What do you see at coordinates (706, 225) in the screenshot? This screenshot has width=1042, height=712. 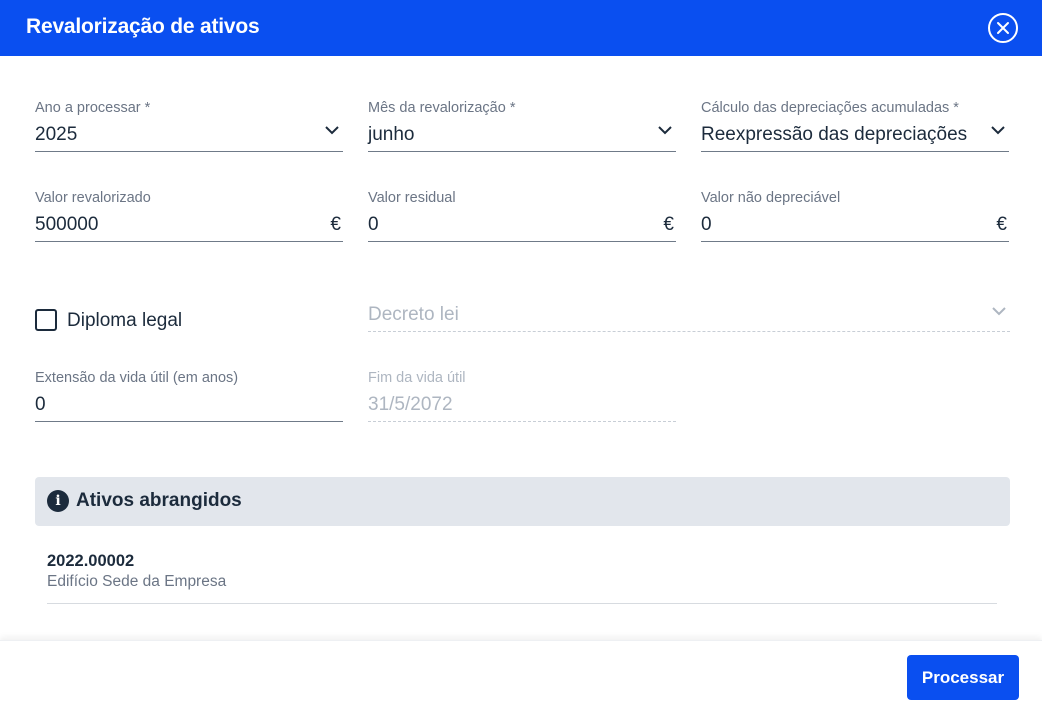 I see `non-depreciable-value-value: 0` at bounding box center [706, 225].